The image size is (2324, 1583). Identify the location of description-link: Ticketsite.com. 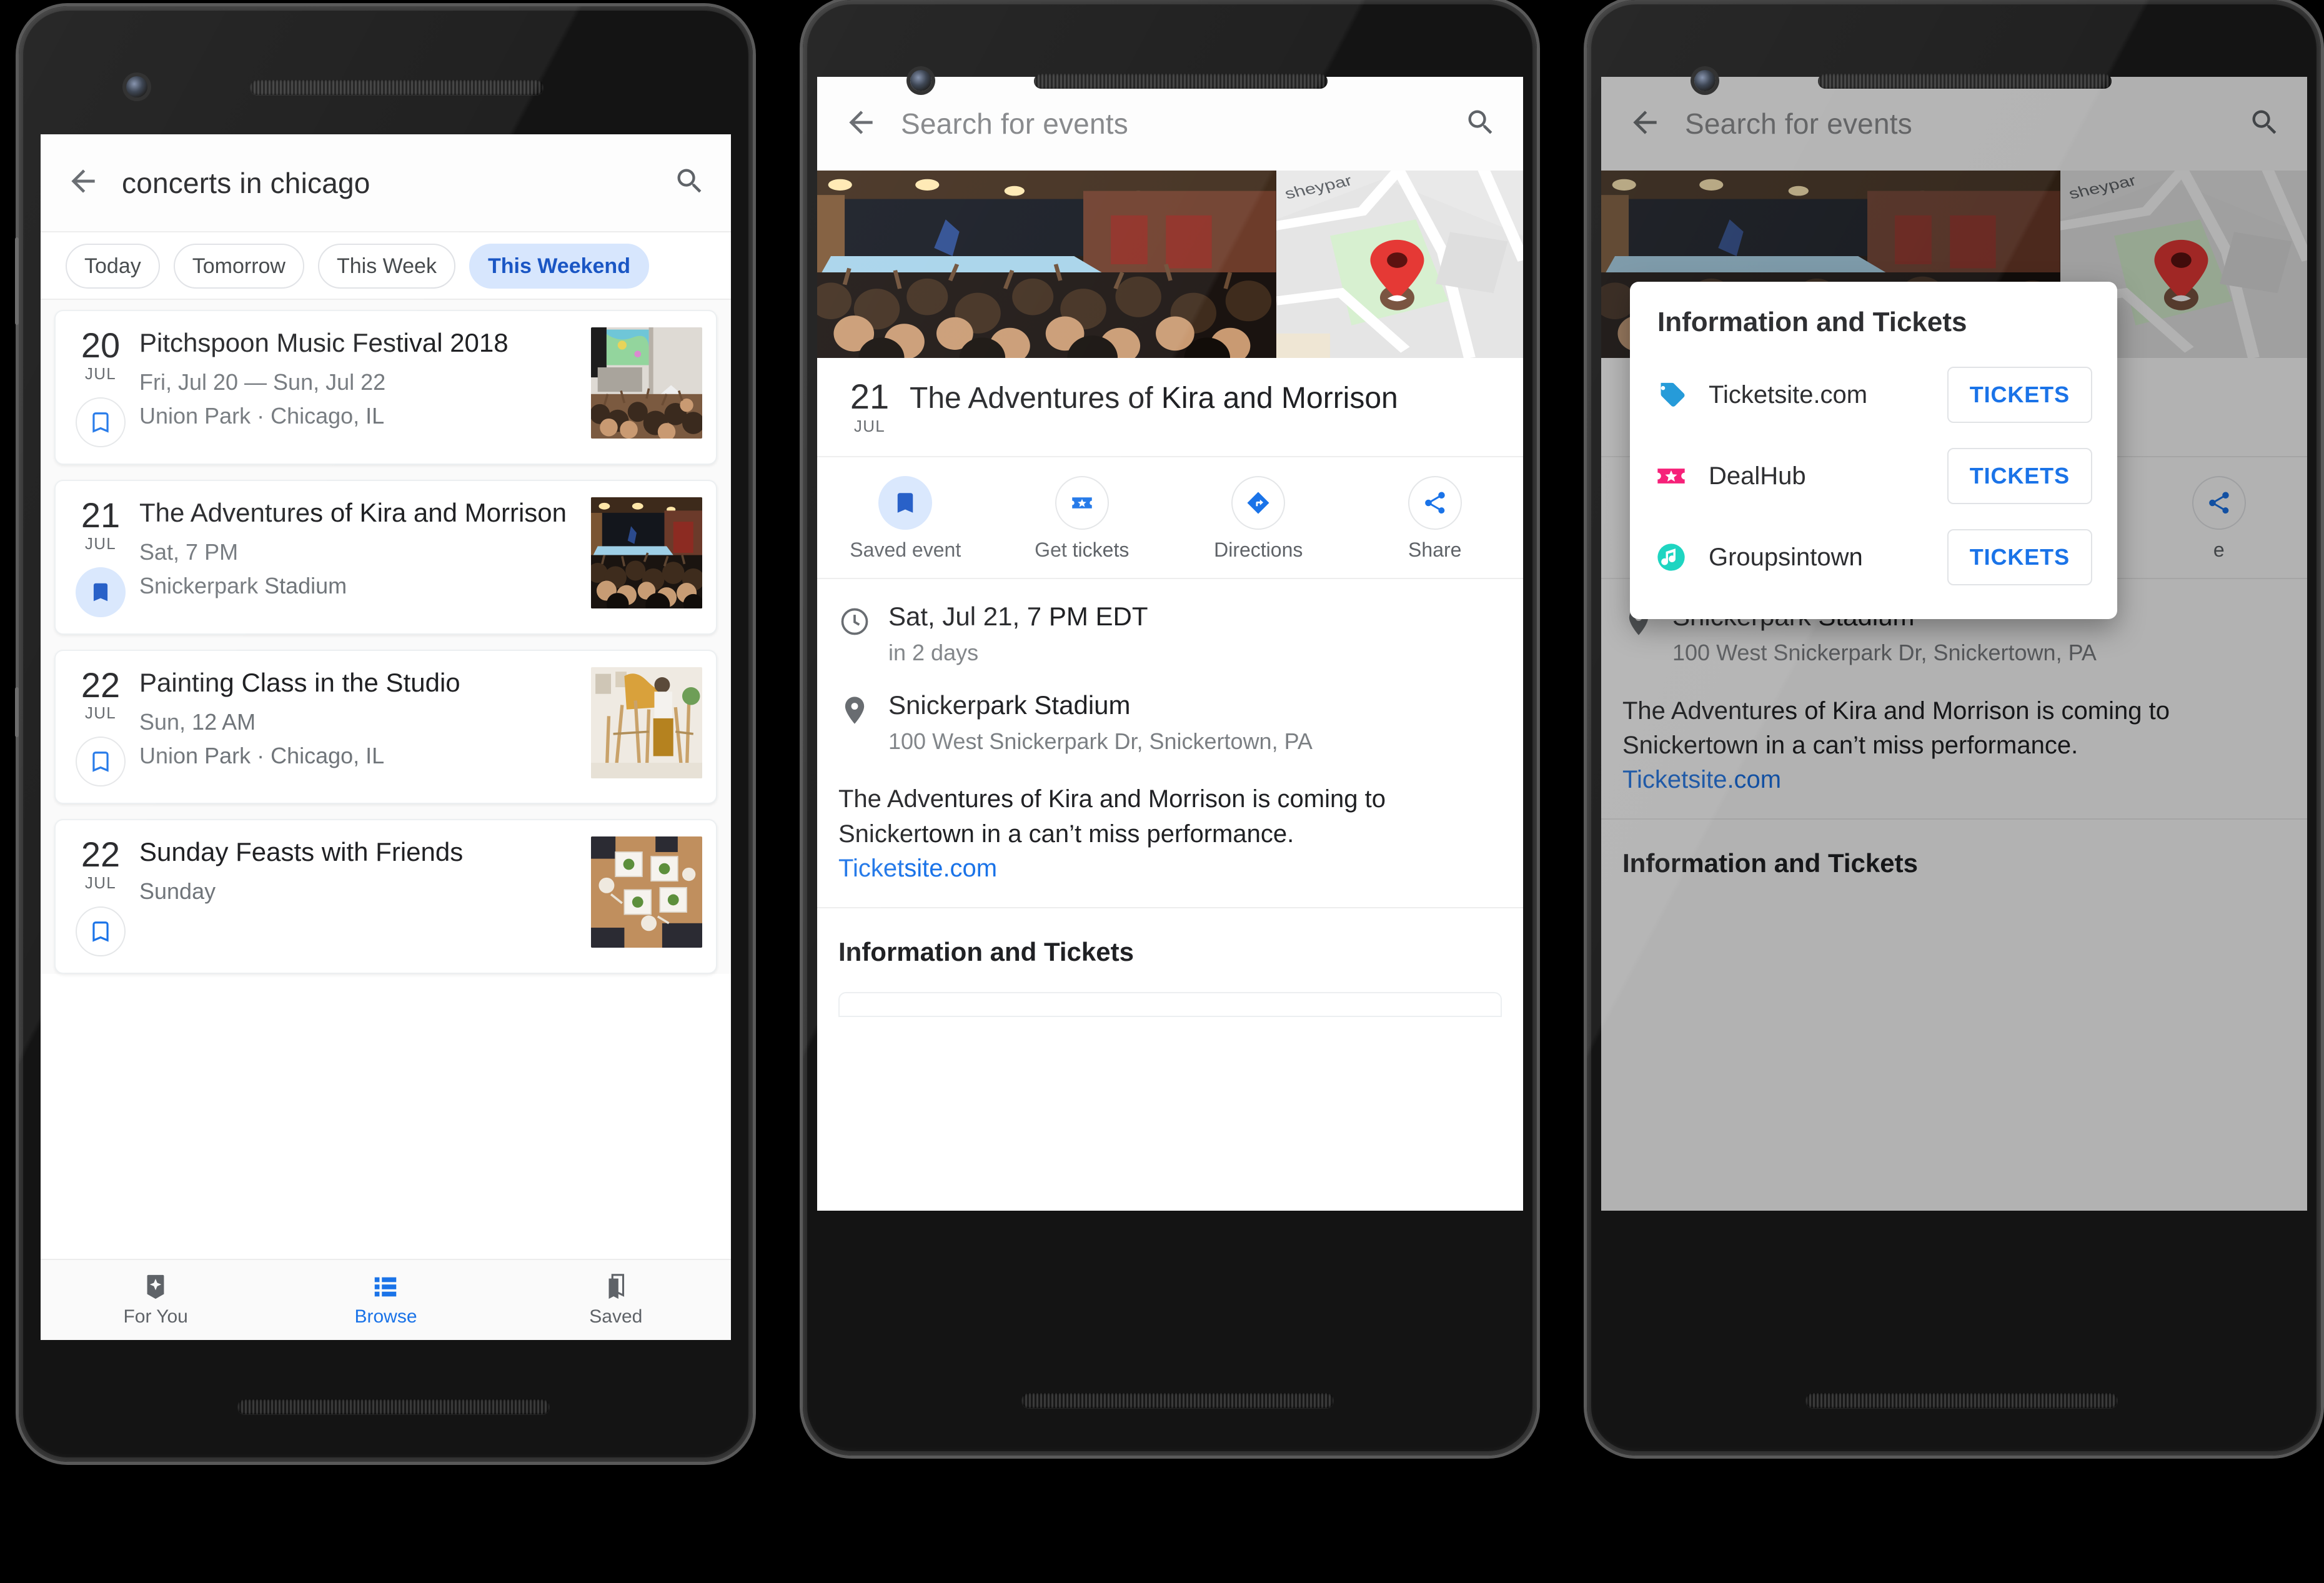
(918, 869).